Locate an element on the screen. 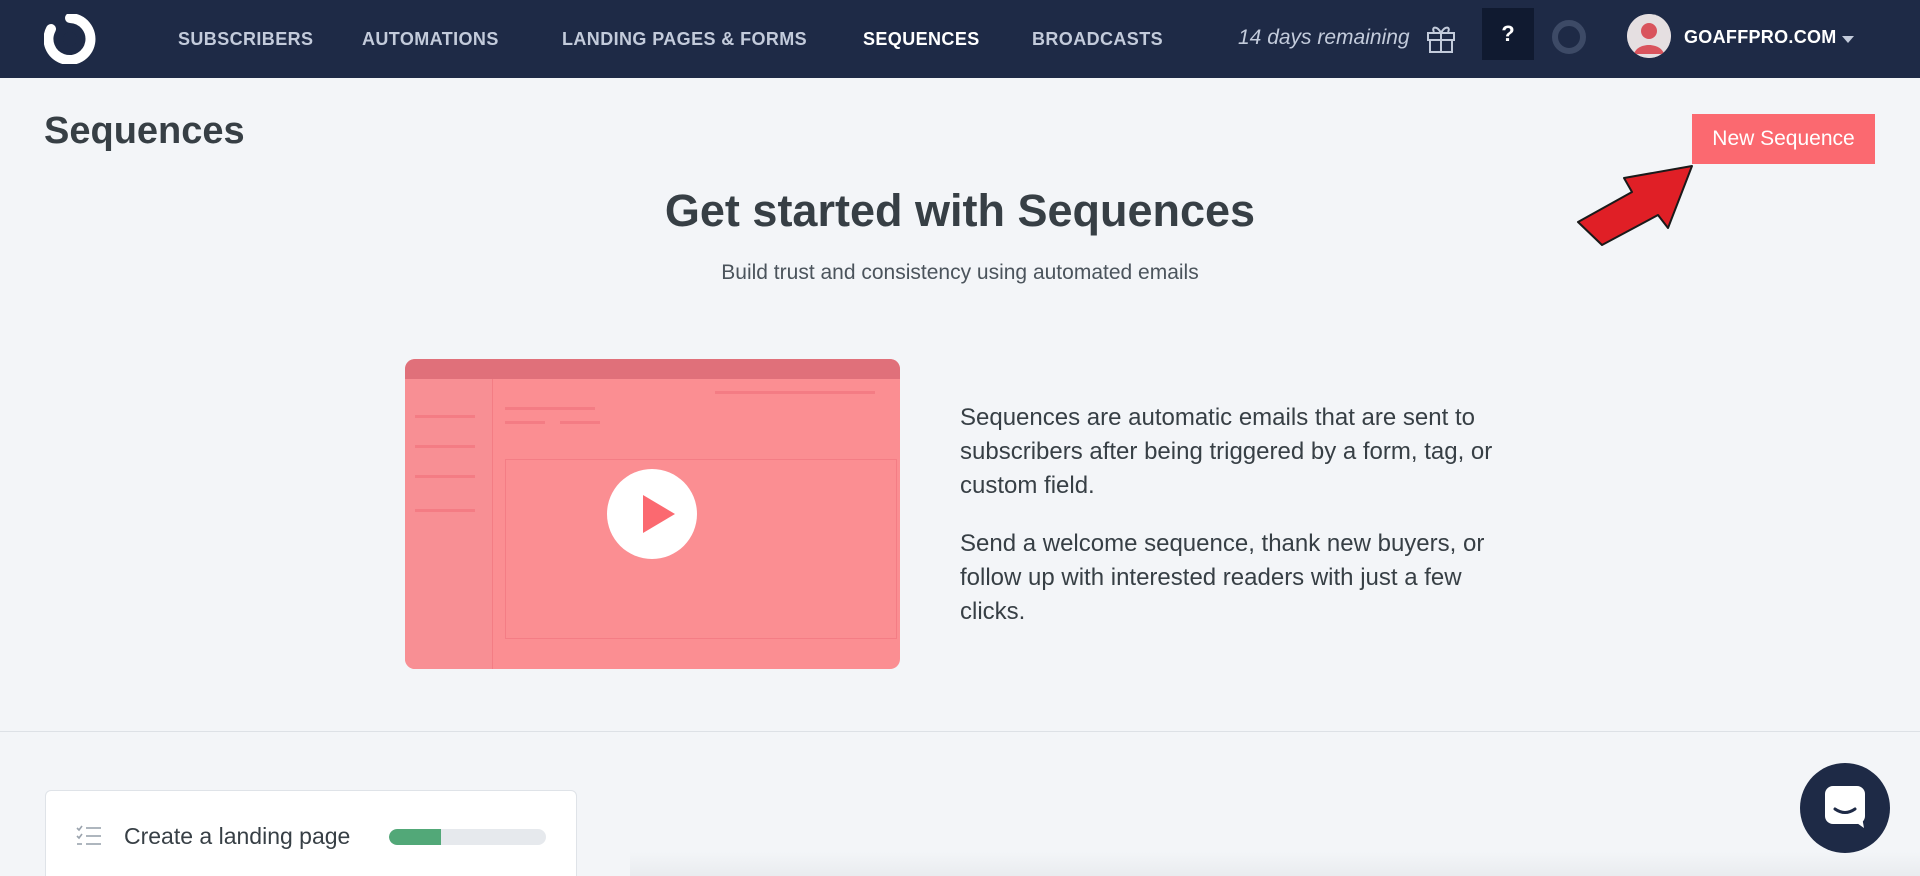  section-divider is located at coordinates (960, 731).